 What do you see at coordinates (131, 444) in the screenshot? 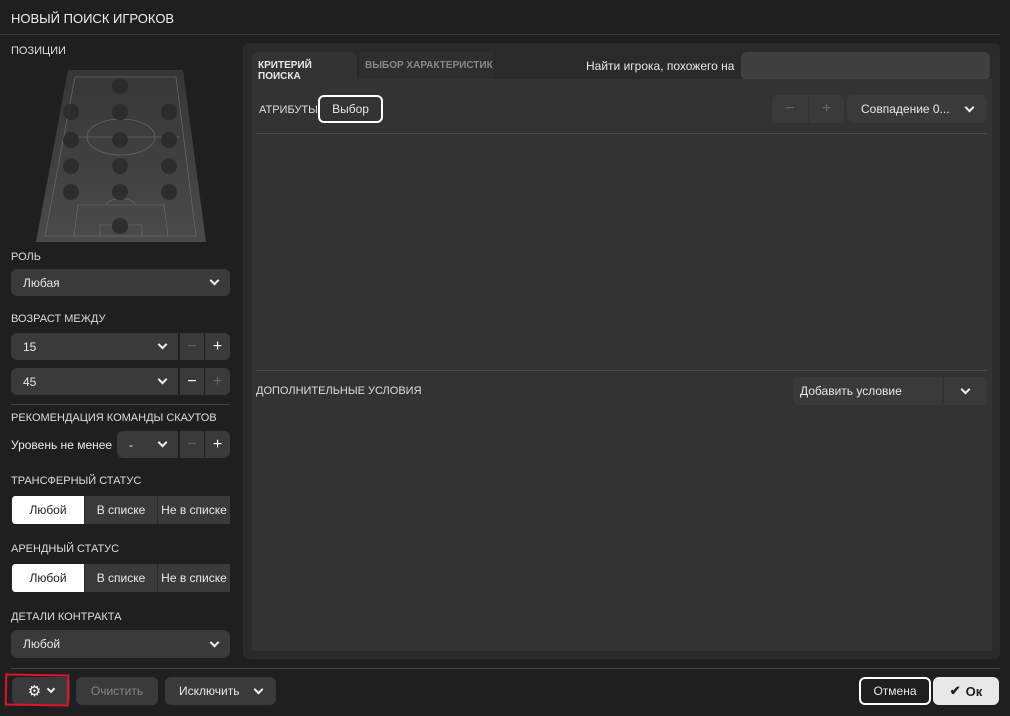
I see `scout-level-value: -` at bounding box center [131, 444].